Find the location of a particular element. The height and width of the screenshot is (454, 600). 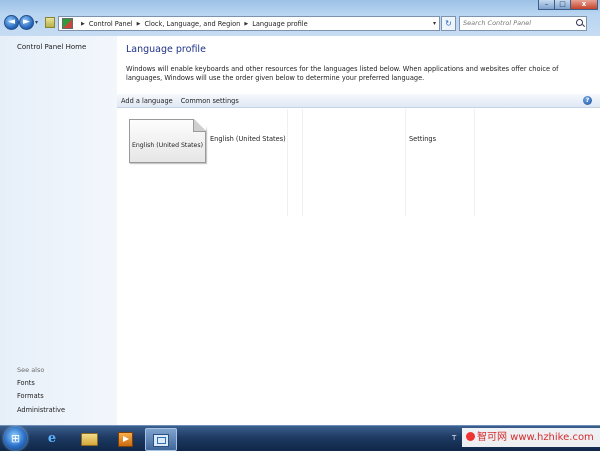

back-button: ◄ is located at coordinates (11, 22).